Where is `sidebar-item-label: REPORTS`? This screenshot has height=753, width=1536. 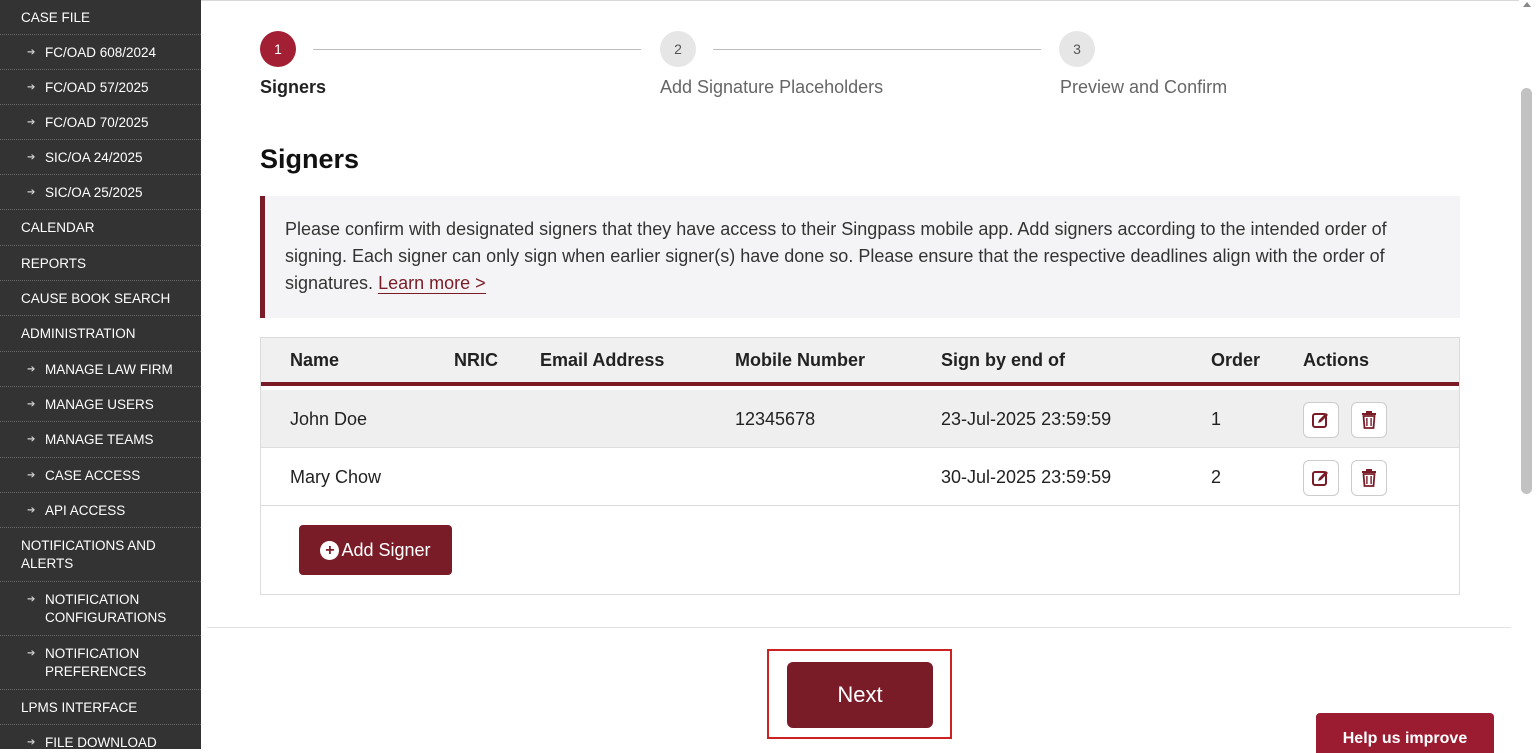
sidebar-item-label: REPORTS is located at coordinates (54, 263).